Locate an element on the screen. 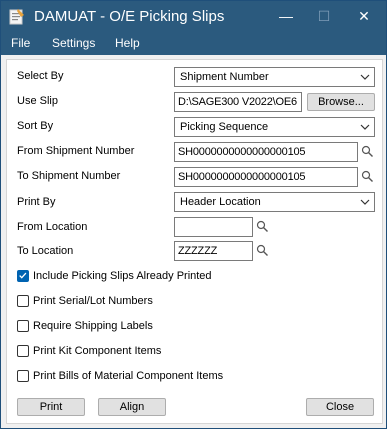 Image resolution: width=387 pixels, height=429 pixels. to-location-value: ZZZZZZ is located at coordinates (198, 251).